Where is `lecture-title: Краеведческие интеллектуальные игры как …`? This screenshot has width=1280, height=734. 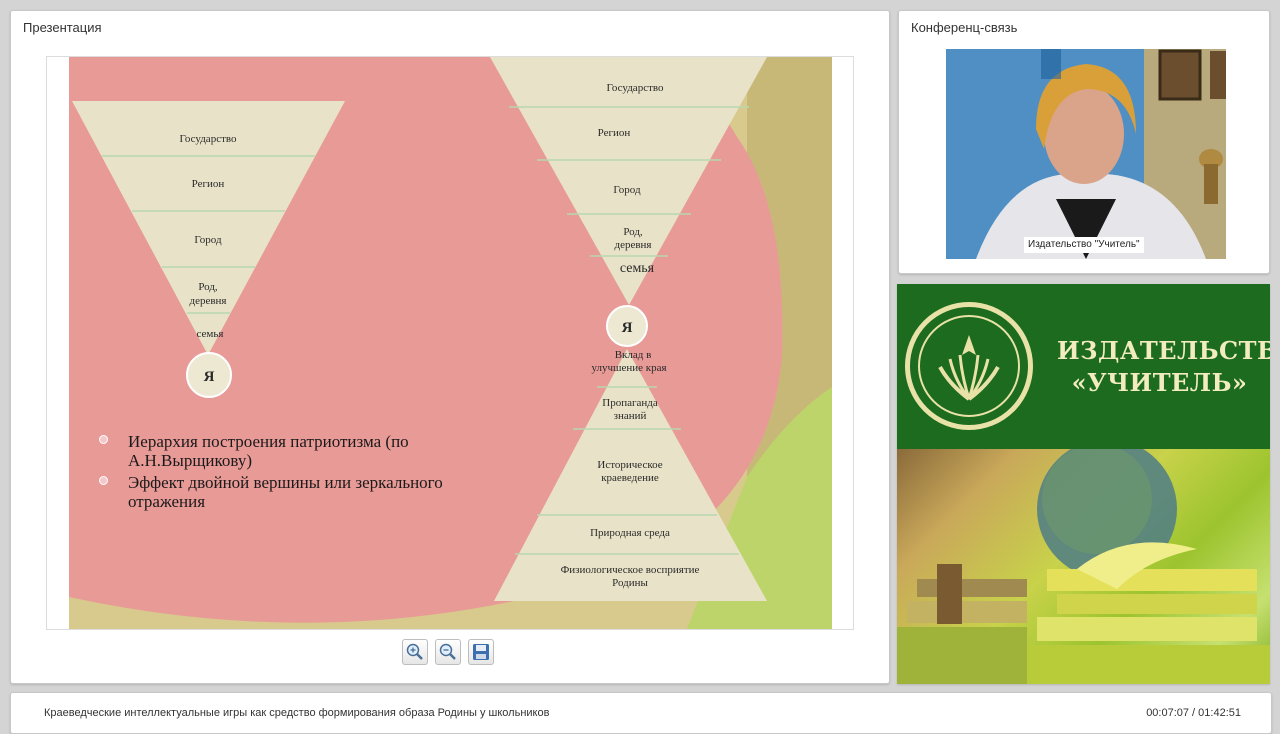
lecture-title: Краеведческие интеллектуальные игры как … is located at coordinates (297, 713).